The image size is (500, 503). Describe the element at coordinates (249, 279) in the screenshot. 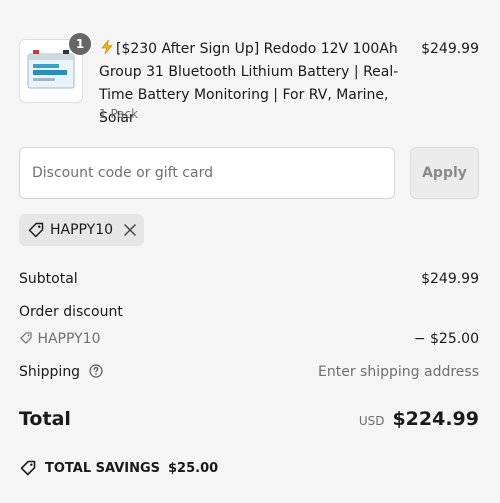

I see `subtotal-row: Subtotal $249.99` at that location.